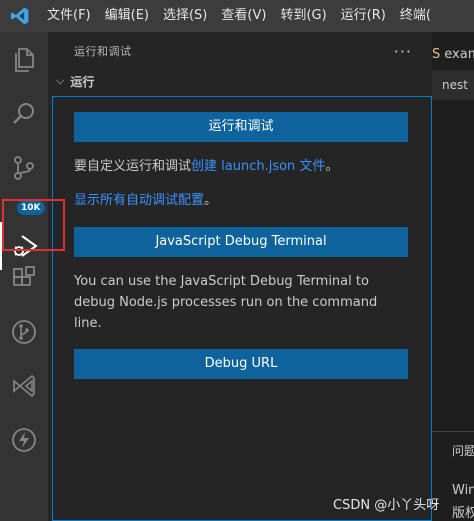 The height and width of the screenshot is (521, 474). What do you see at coordinates (241, 364) in the screenshot?
I see `debug-url-button: Debug URL` at bounding box center [241, 364].